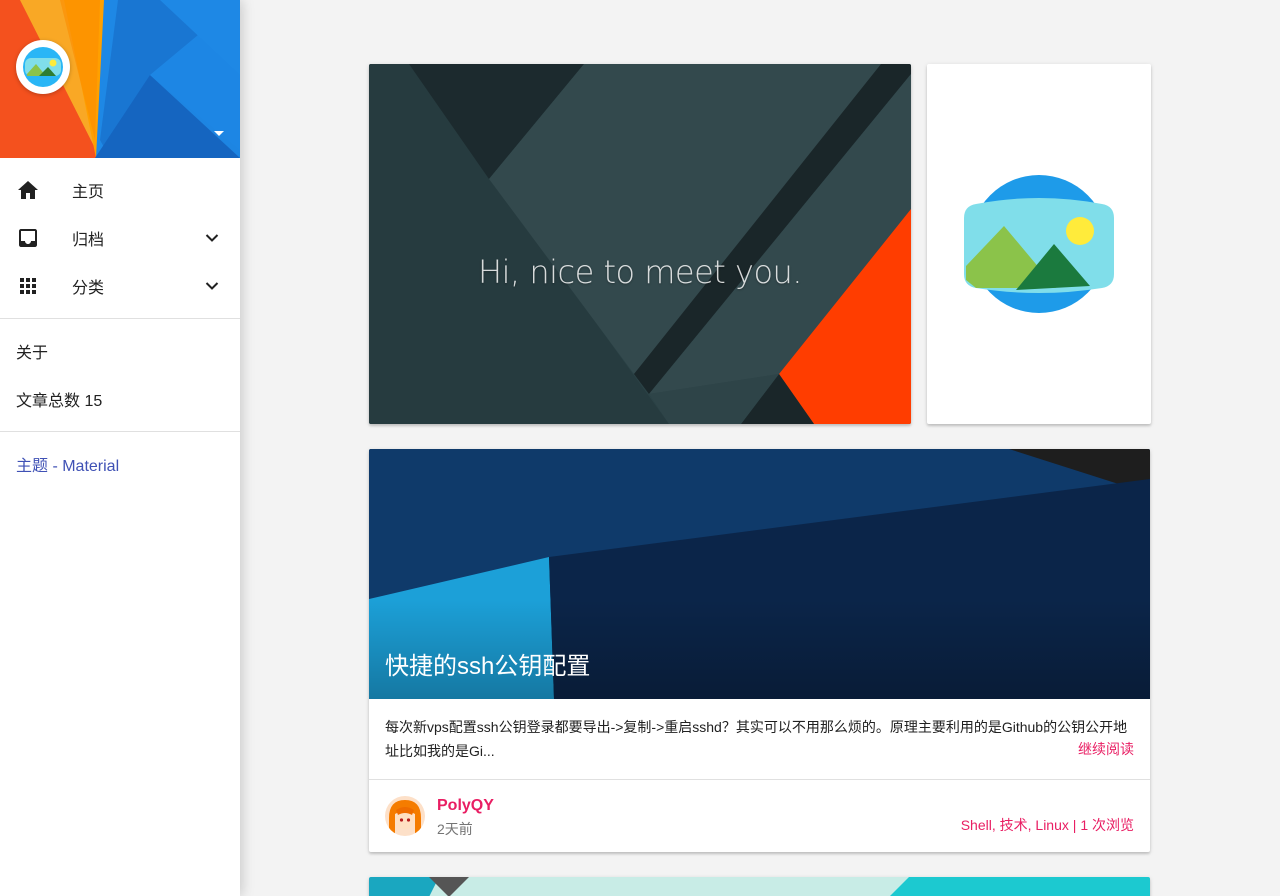 The width and height of the screenshot is (1280, 896). I want to click on author-avatar, so click(405, 816).